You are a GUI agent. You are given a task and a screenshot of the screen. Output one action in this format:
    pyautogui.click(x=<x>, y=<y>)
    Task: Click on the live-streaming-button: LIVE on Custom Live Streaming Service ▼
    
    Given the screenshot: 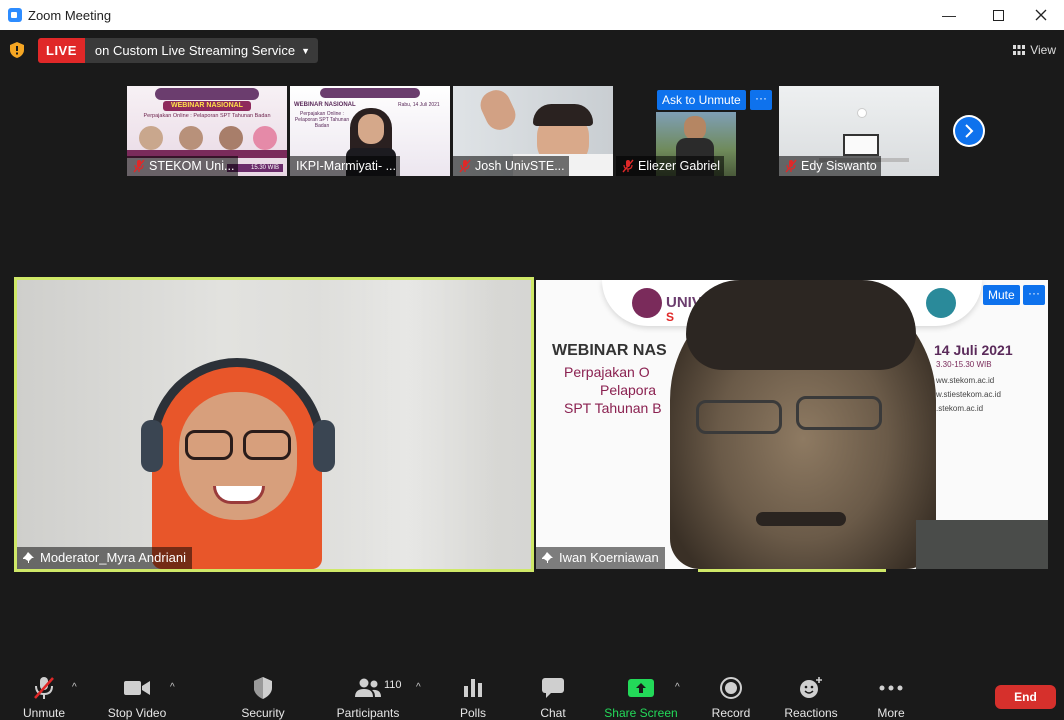 What is the action you would take?
    pyautogui.click(x=178, y=50)
    